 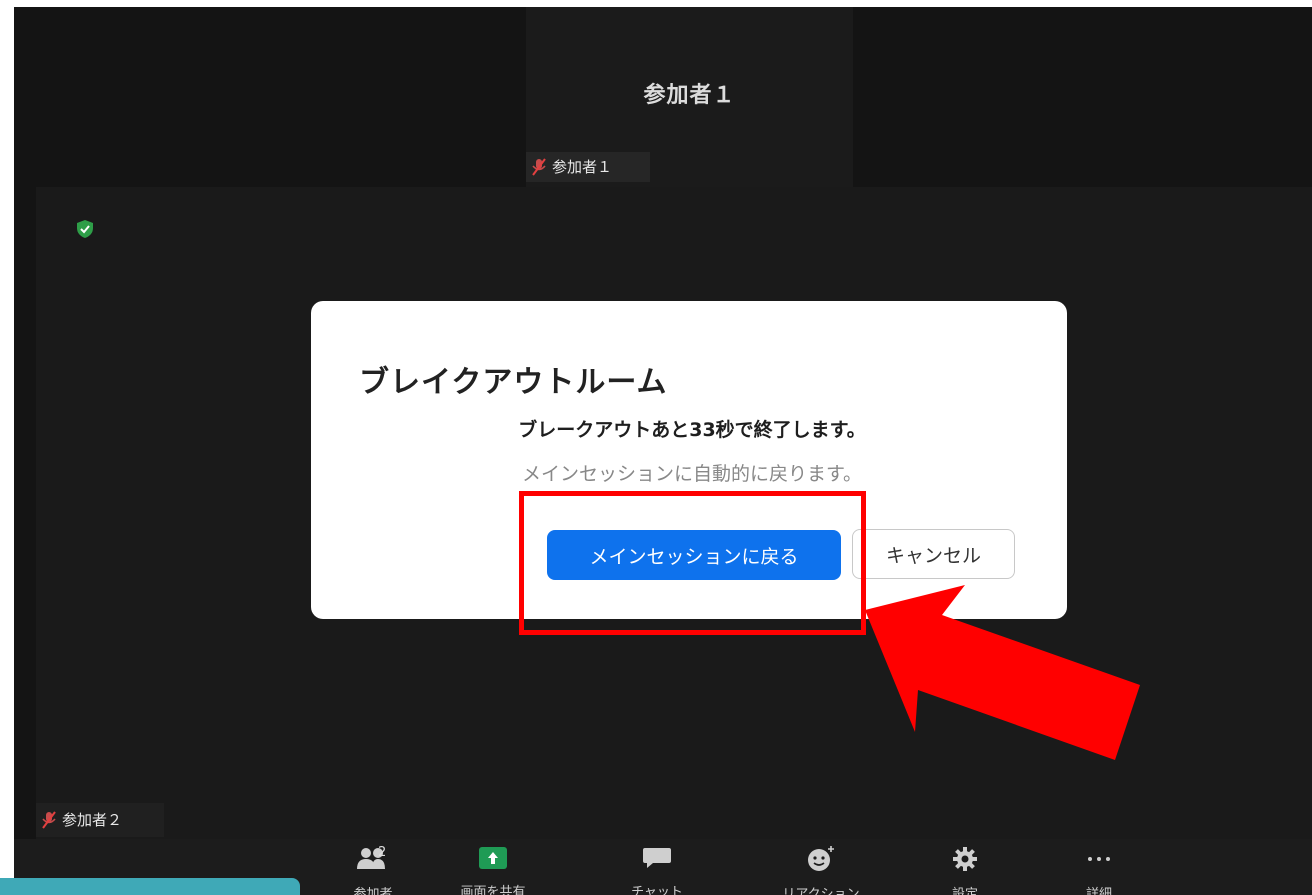 I want to click on participants-count-badge: 2, so click(x=382, y=852).